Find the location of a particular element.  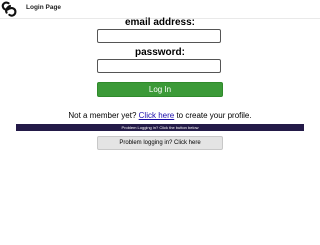

page-title: Login Page is located at coordinates (44, 7).